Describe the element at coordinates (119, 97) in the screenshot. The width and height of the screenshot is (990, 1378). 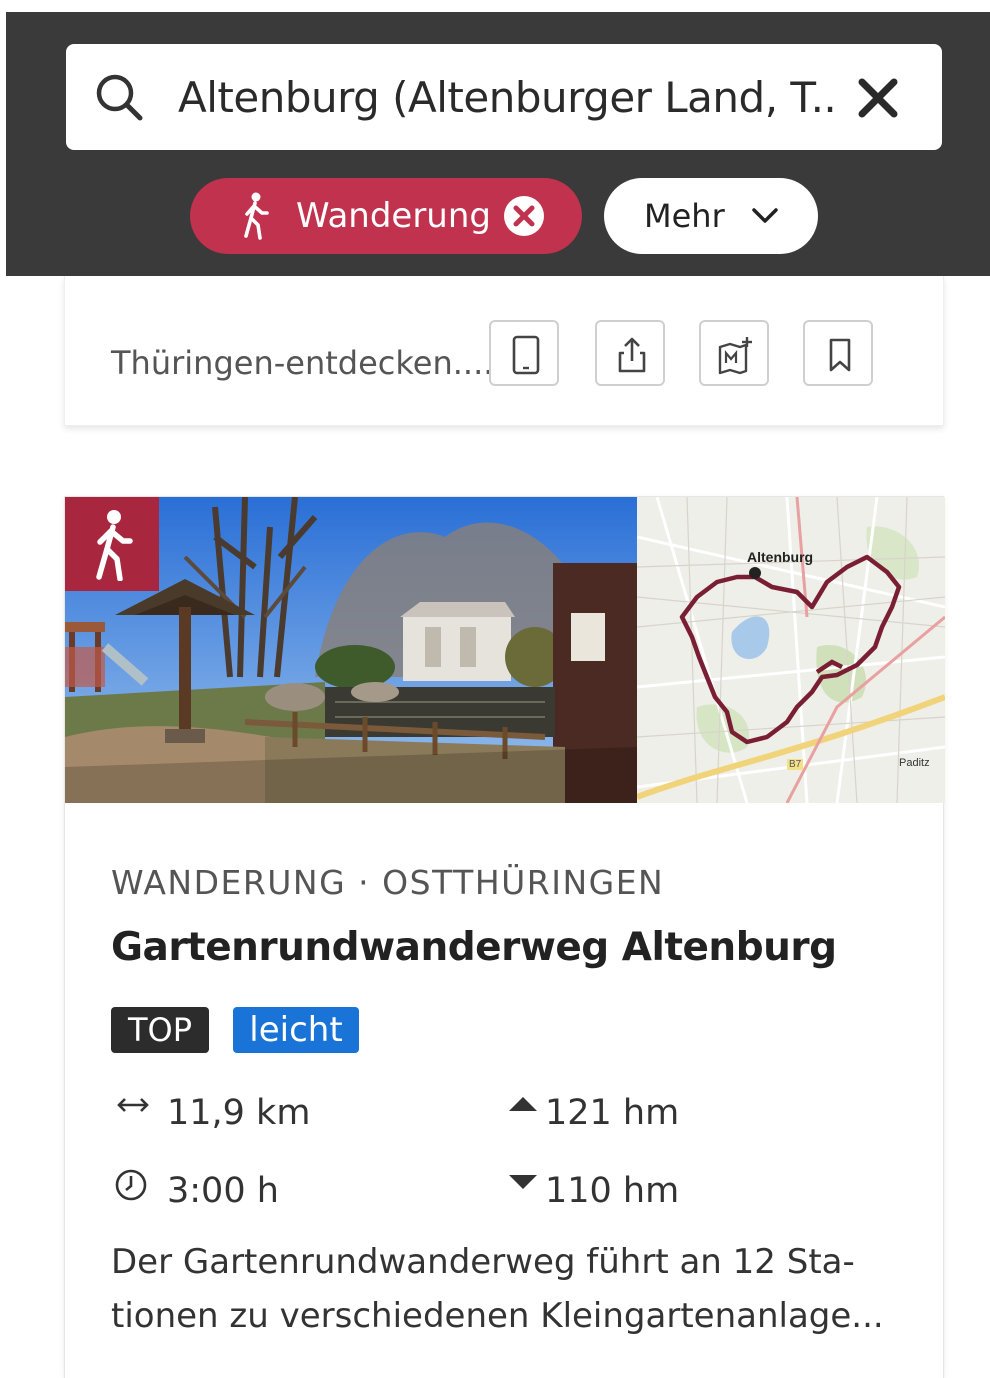
I see `search-icon` at that location.